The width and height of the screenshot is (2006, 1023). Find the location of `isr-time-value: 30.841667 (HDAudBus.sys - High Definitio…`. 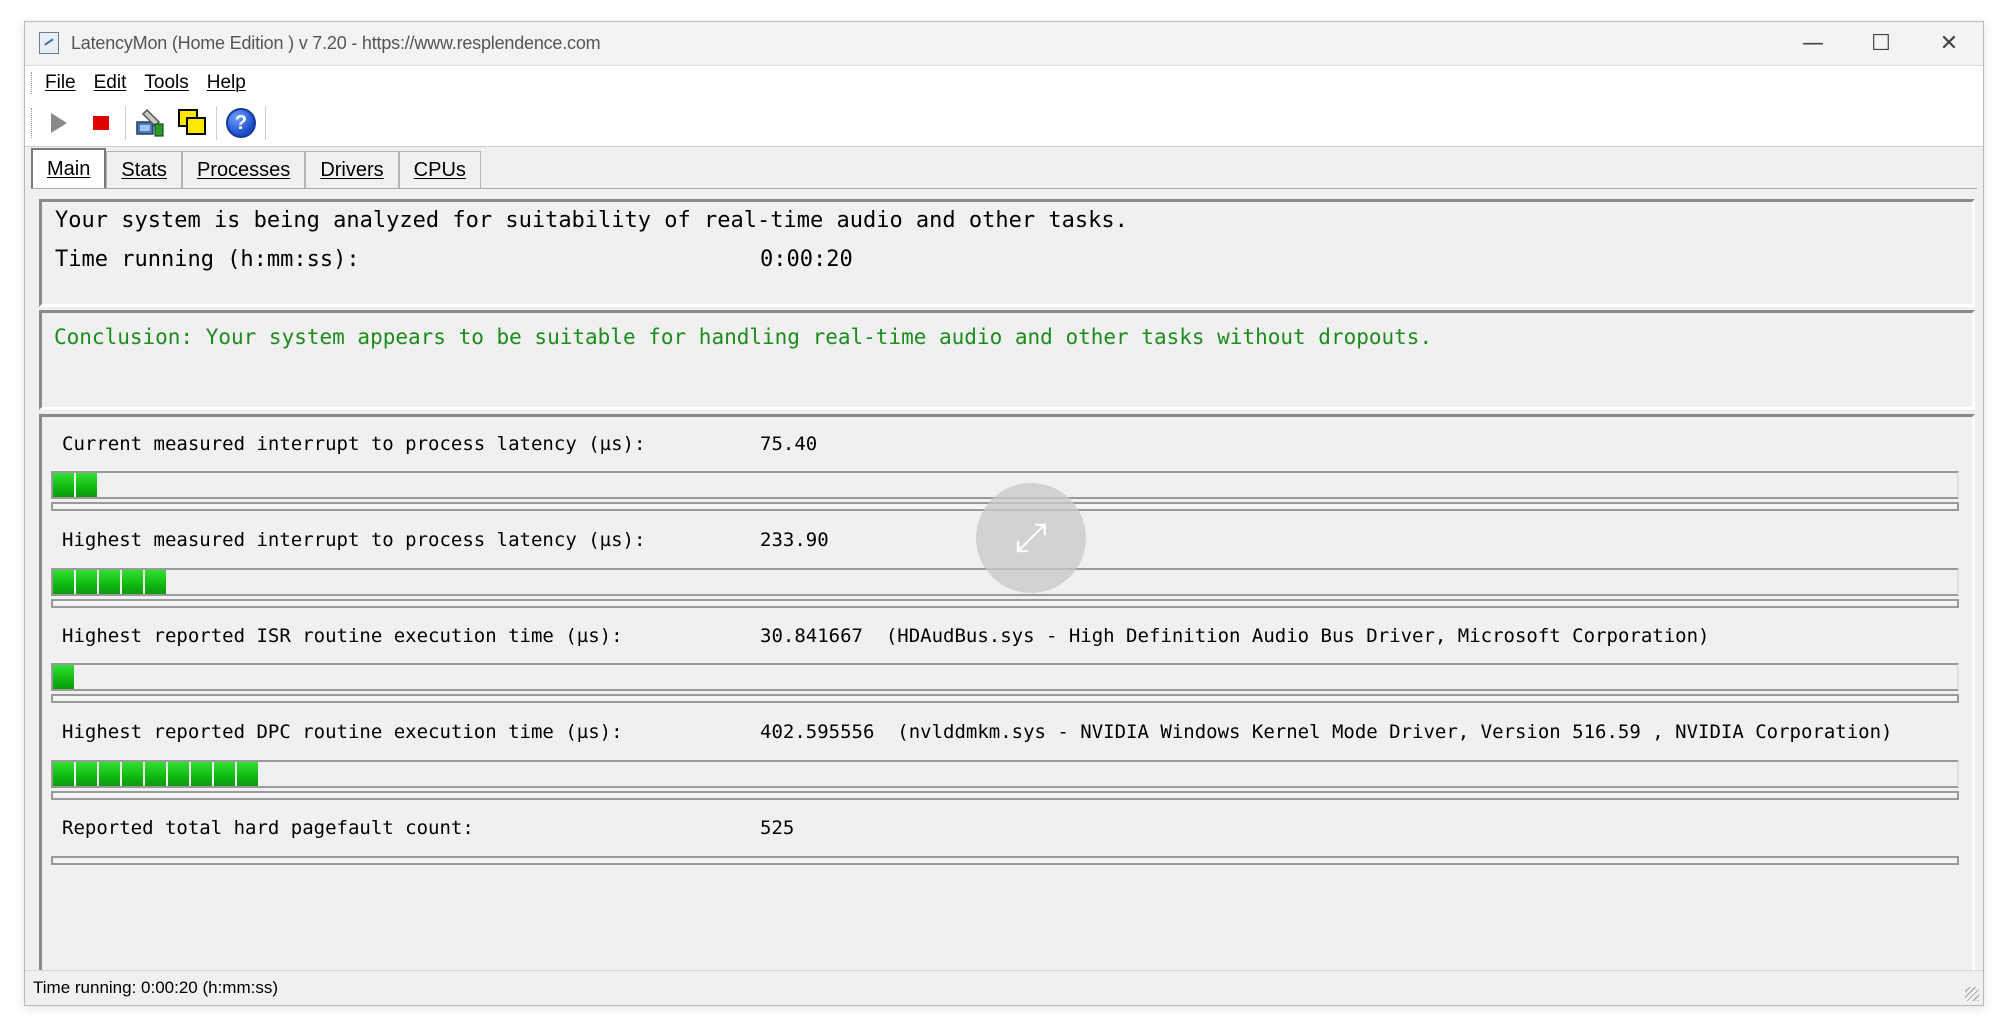

isr-time-value: 30.841667 (HDAudBus.sys - High Definitio… is located at coordinates (1234, 636).